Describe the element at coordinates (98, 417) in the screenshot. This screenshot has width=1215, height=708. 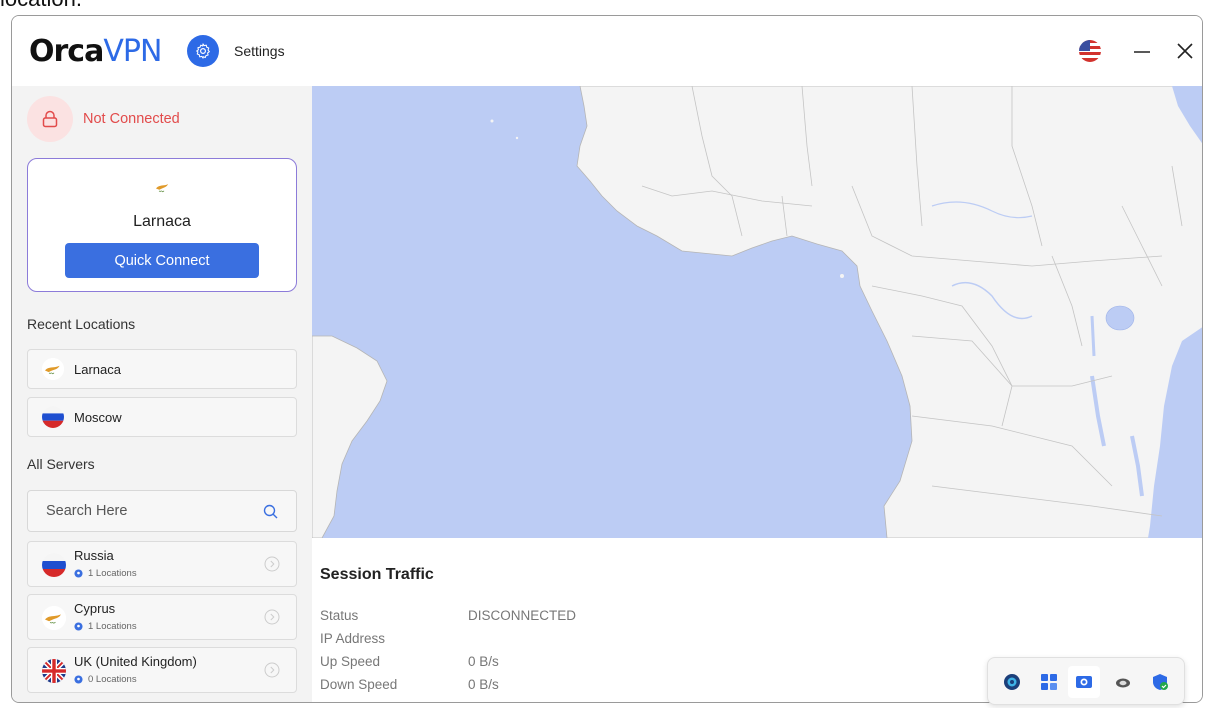
I see `recent-location-name: Moscow` at that location.